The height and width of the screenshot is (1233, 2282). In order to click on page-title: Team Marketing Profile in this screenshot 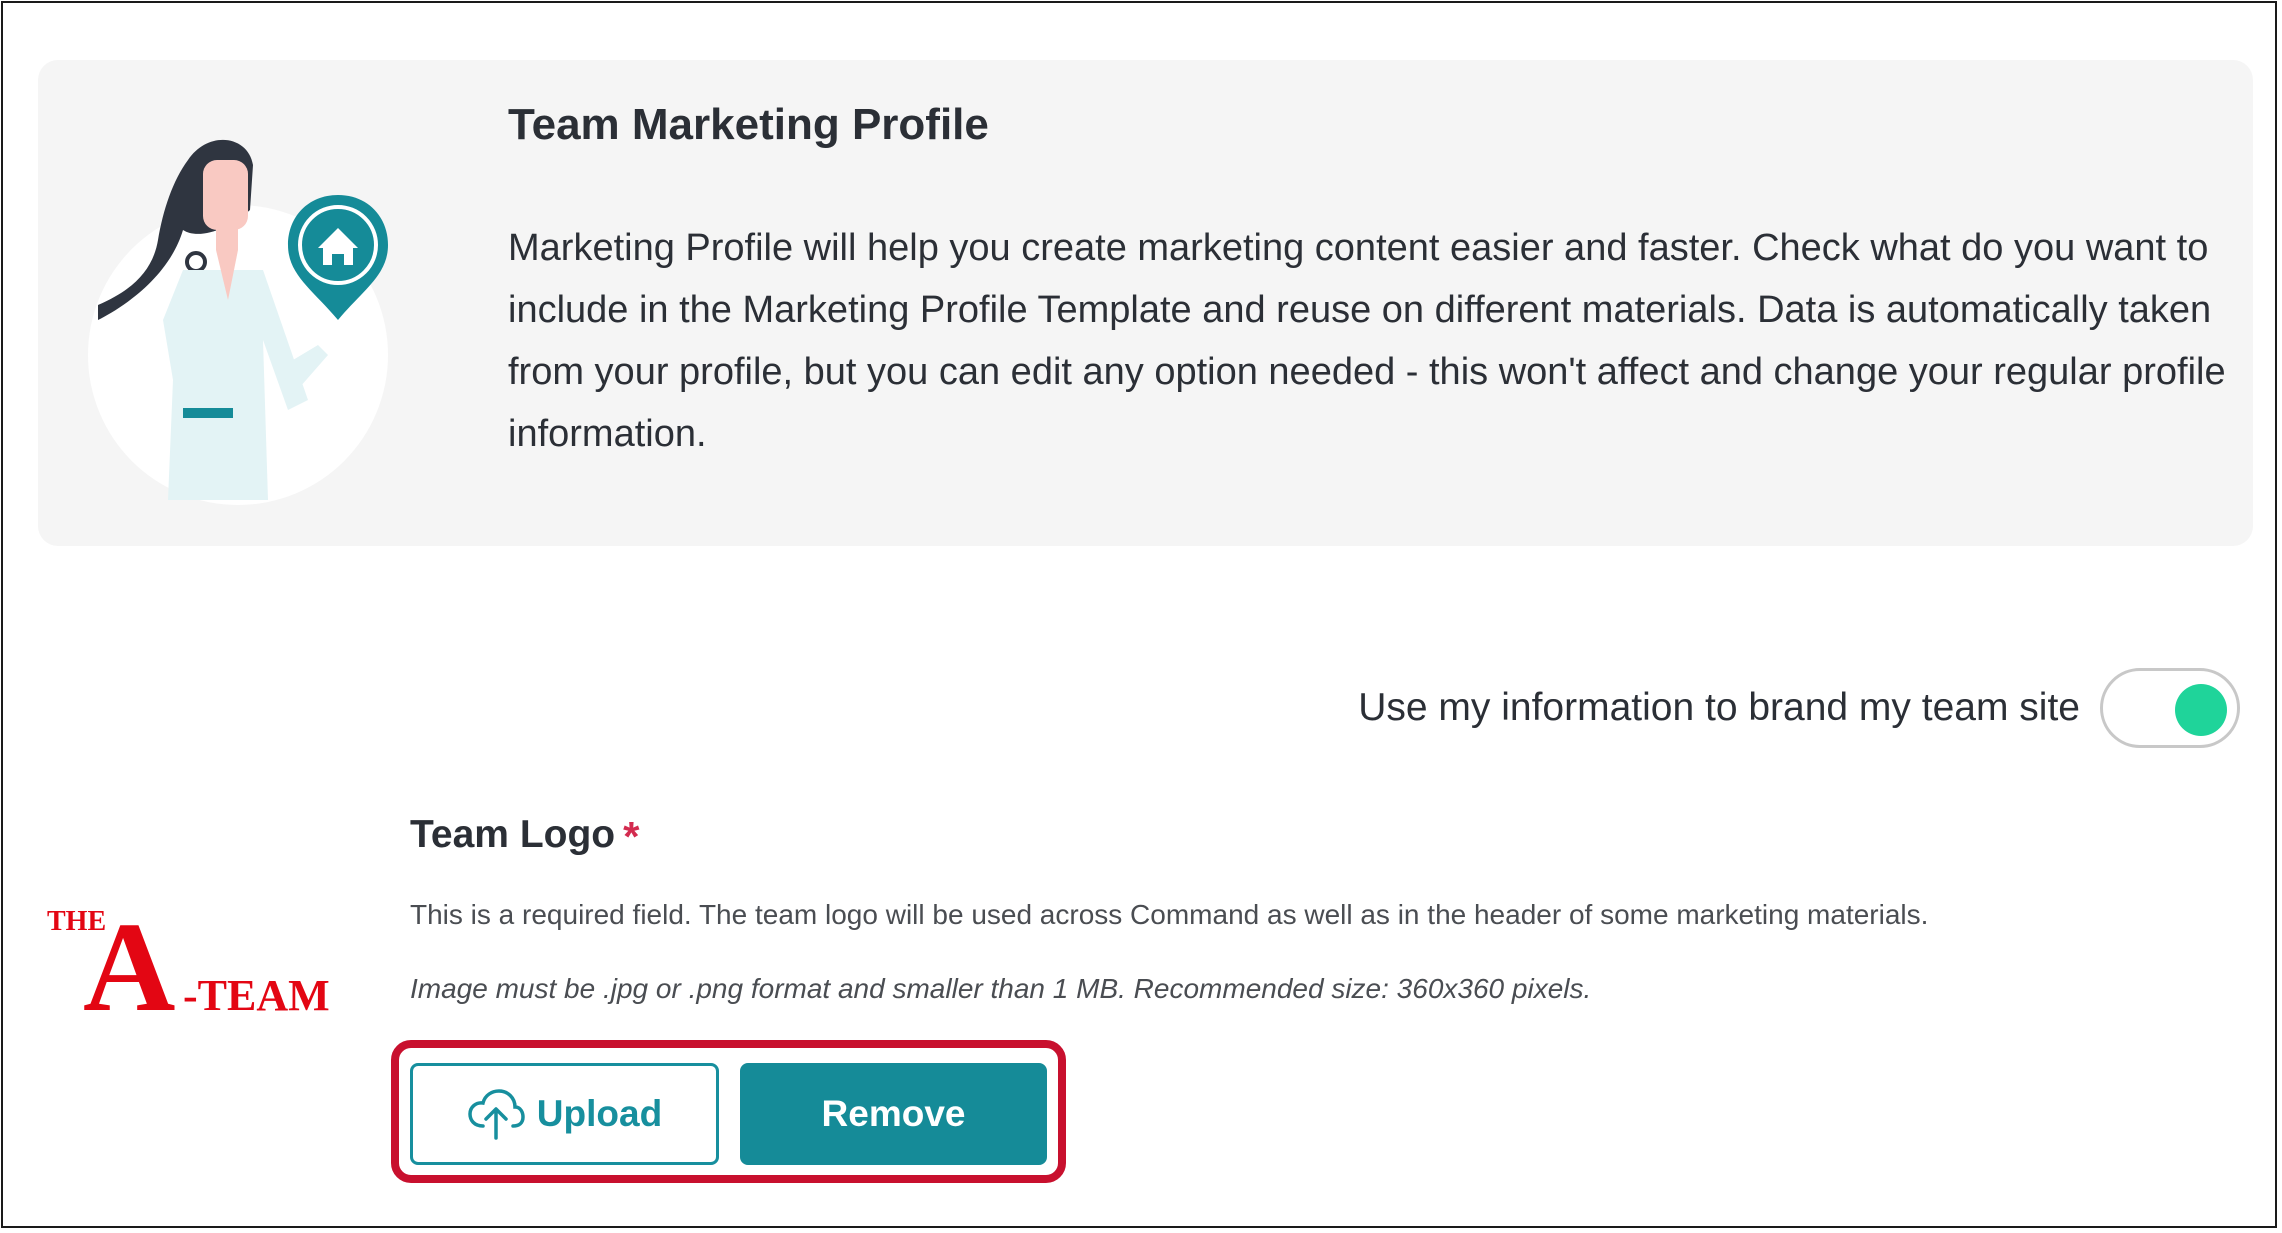, I will do `click(748, 124)`.